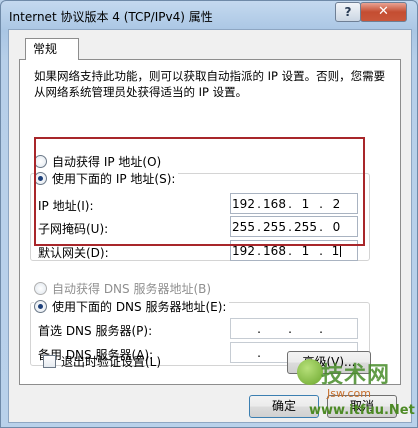 This screenshot has height=428, width=418. Describe the element at coordinates (362, 406) in the screenshot. I see `cancel-button: 取消` at that location.